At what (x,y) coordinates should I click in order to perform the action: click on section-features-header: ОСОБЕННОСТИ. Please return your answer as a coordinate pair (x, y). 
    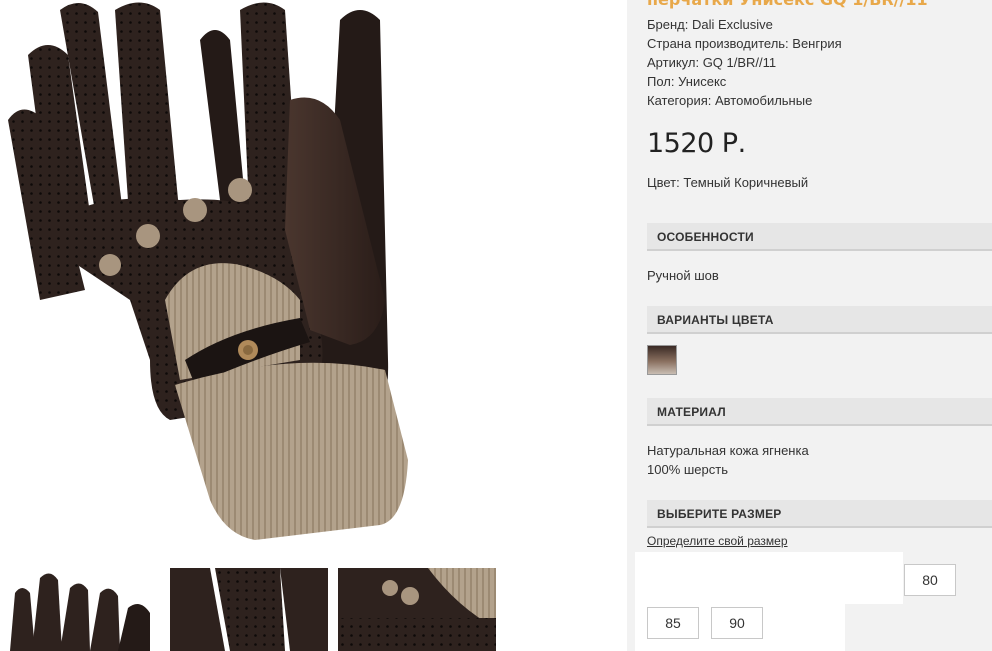
    Looking at the image, I should click on (819, 237).